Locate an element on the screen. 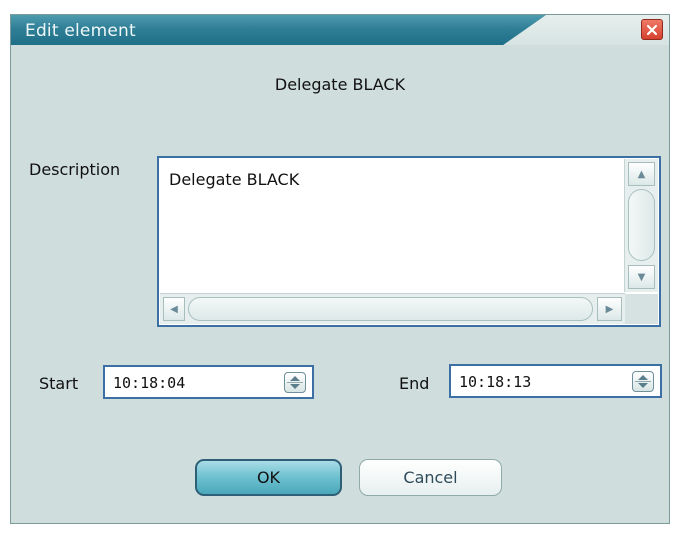  close-button is located at coordinates (652, 29).